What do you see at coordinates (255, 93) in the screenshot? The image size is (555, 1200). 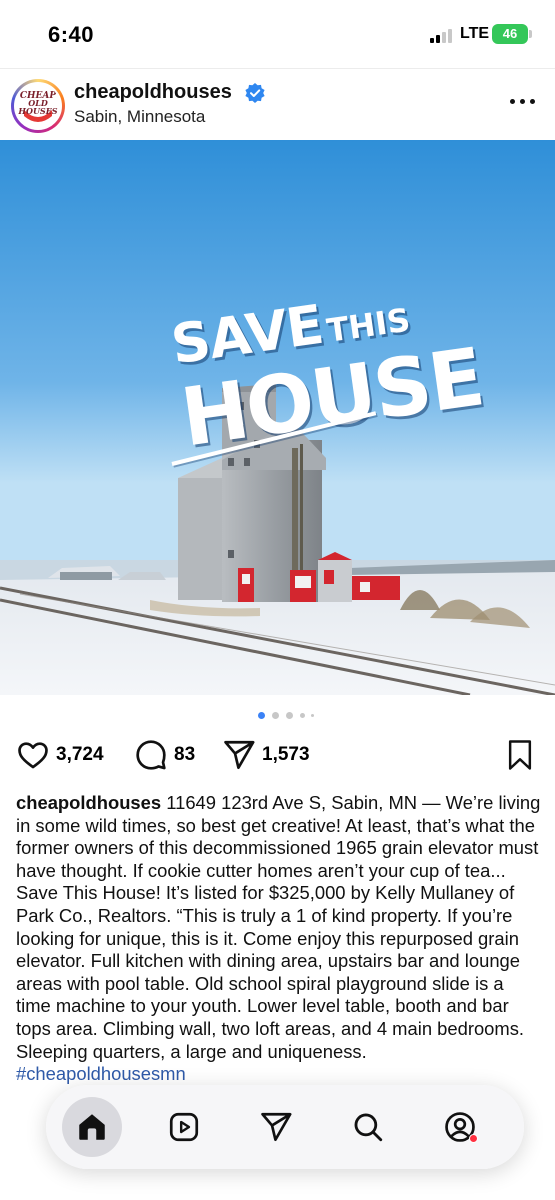 I see `verified-badge-icon` at bounding box center [255, 93].